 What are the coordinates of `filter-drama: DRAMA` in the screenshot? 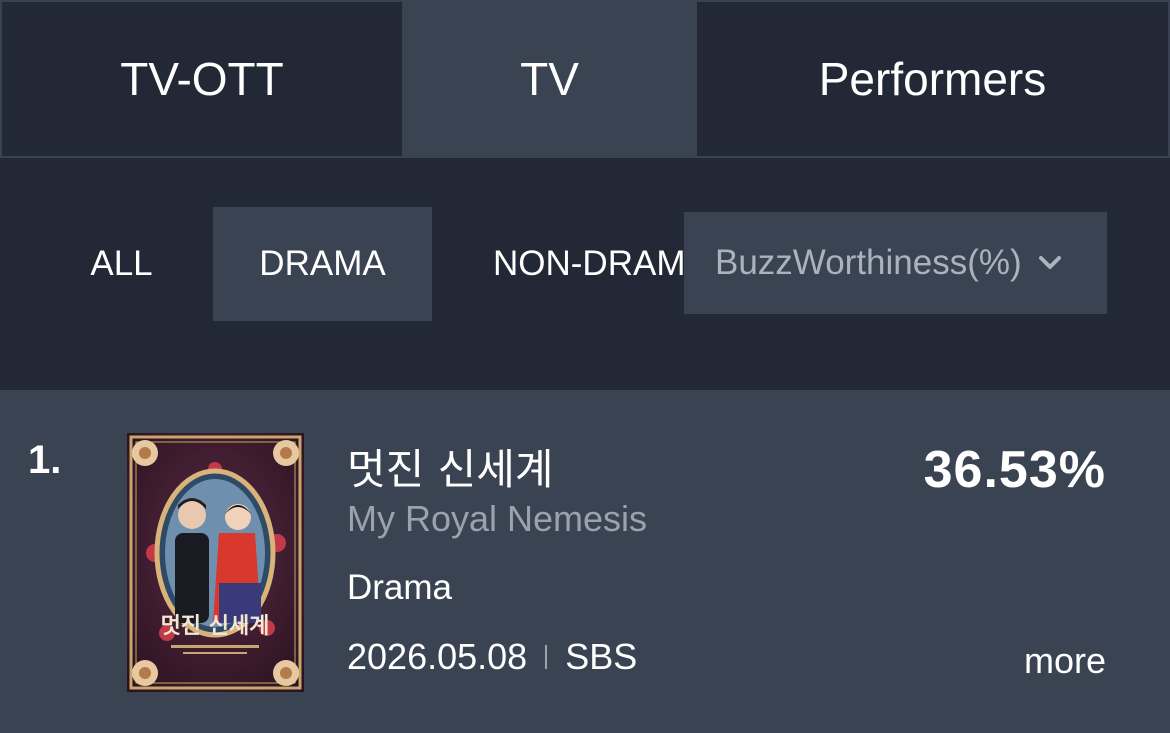 It's located at (322, 264).